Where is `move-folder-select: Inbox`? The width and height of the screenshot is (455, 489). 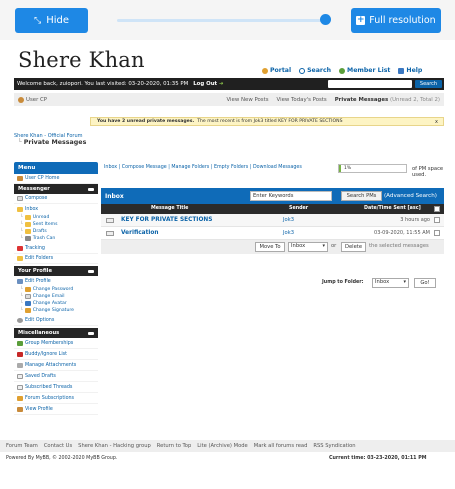 move-folder-select: Inbox is located at coordinates (308, 247).